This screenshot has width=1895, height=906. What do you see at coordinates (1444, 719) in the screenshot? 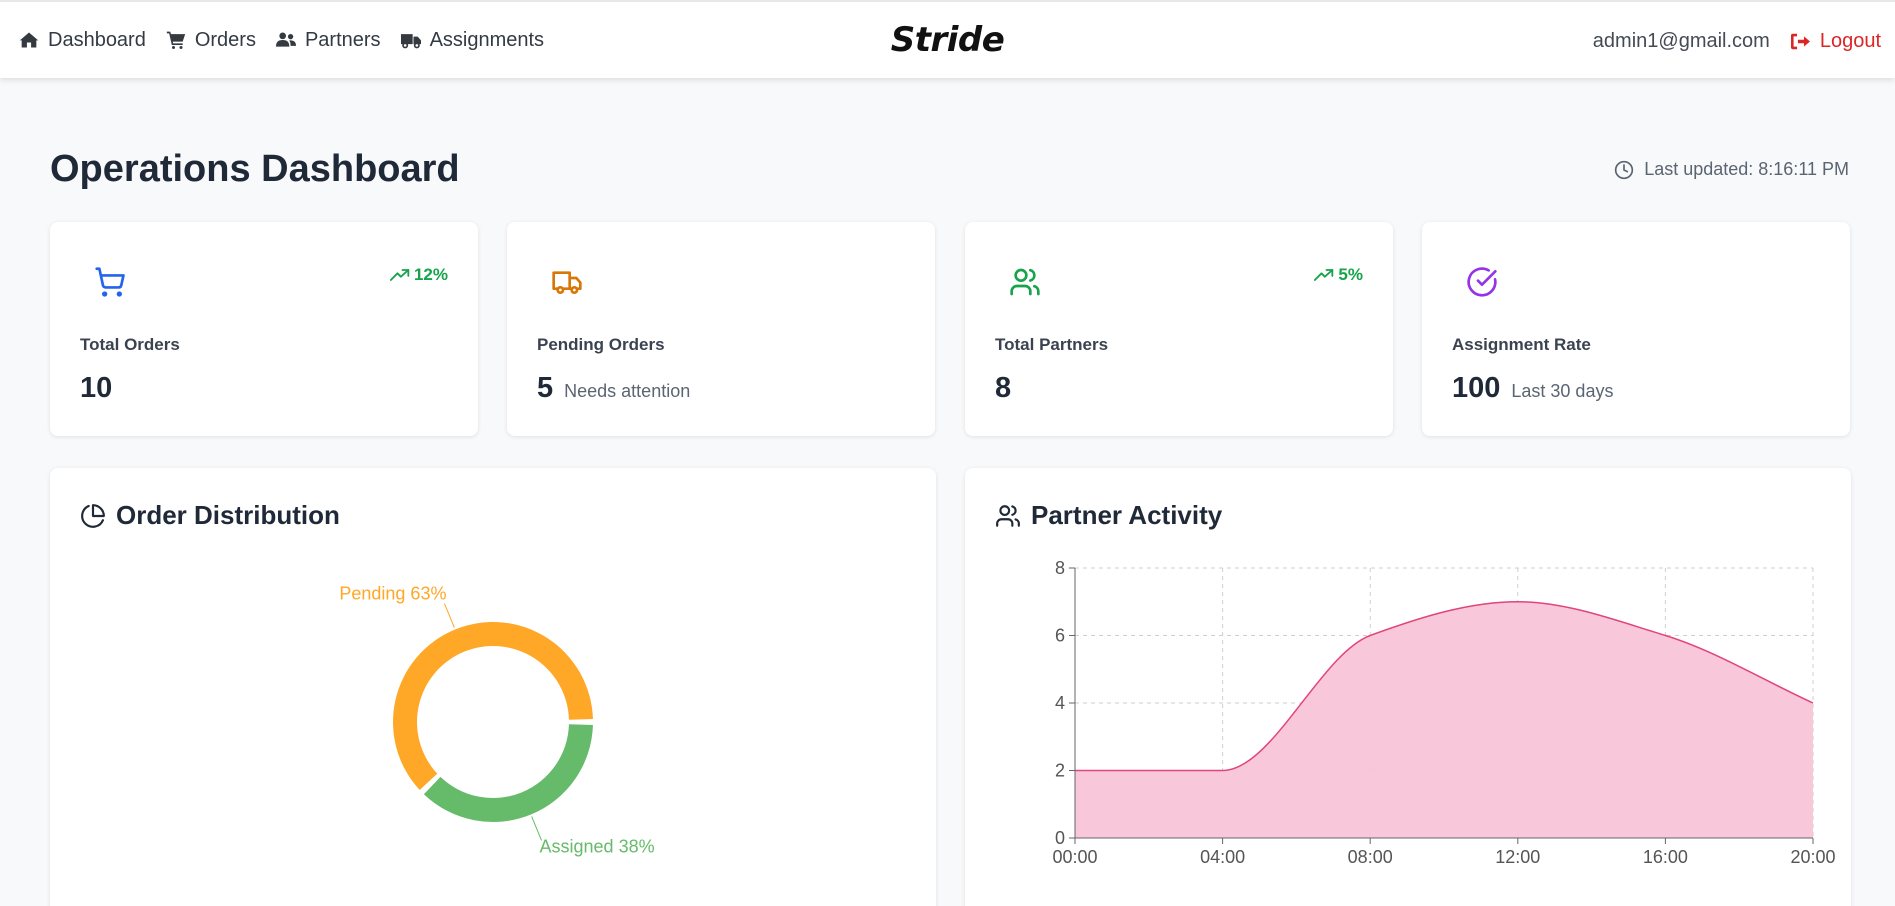
I see `area-fill` at bounding box center [1444, 719].